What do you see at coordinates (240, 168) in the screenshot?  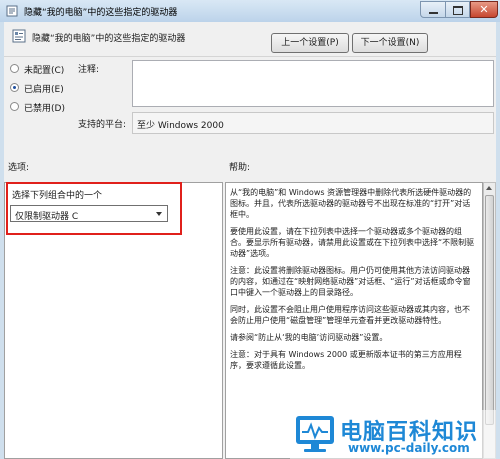 I see `help-section-label: 帮助:` at bounding box center [240, 168].